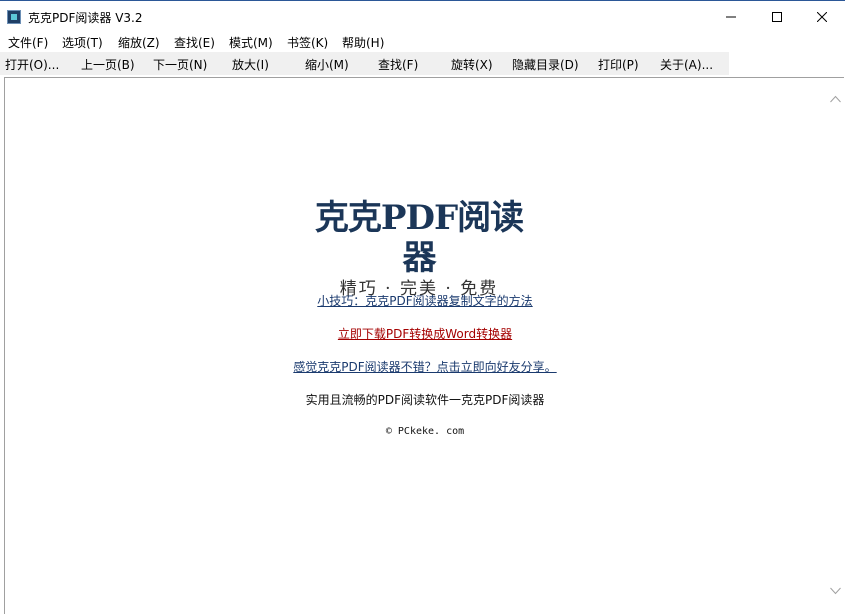  I want to click on download-converter-link: 立即下载PDF转换成Word转换器, so click(425, 333).